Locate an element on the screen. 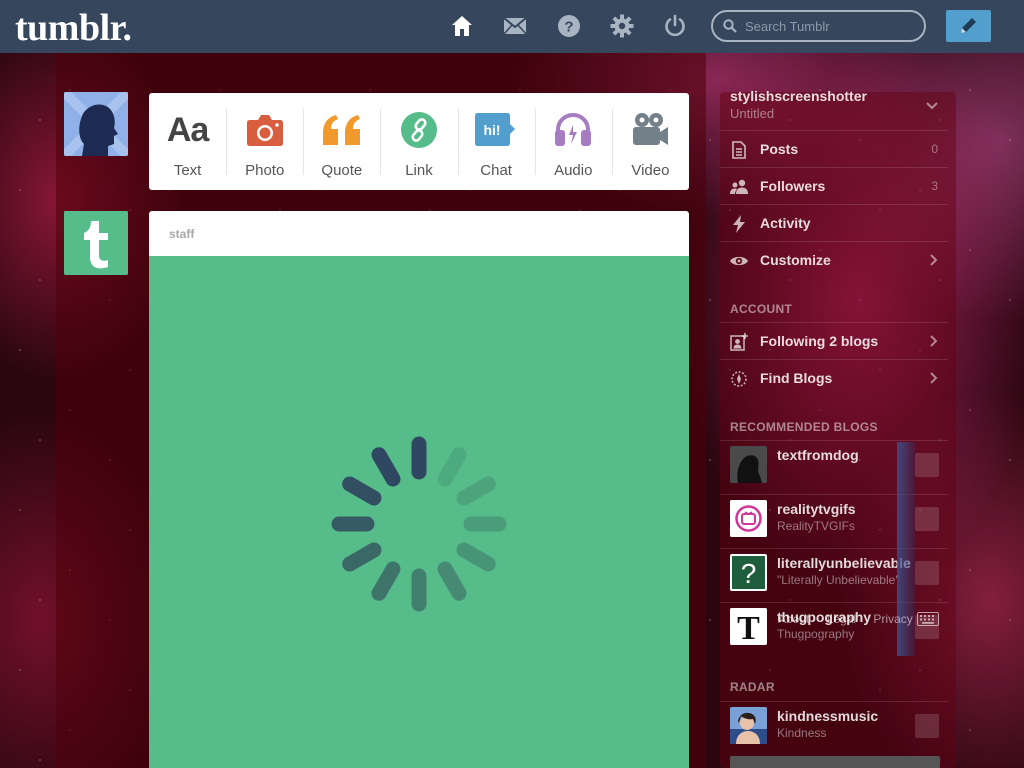 Image resolution: width=1024 pixels, height=768 pixels. link-icon is located at coordinates (418, 130).